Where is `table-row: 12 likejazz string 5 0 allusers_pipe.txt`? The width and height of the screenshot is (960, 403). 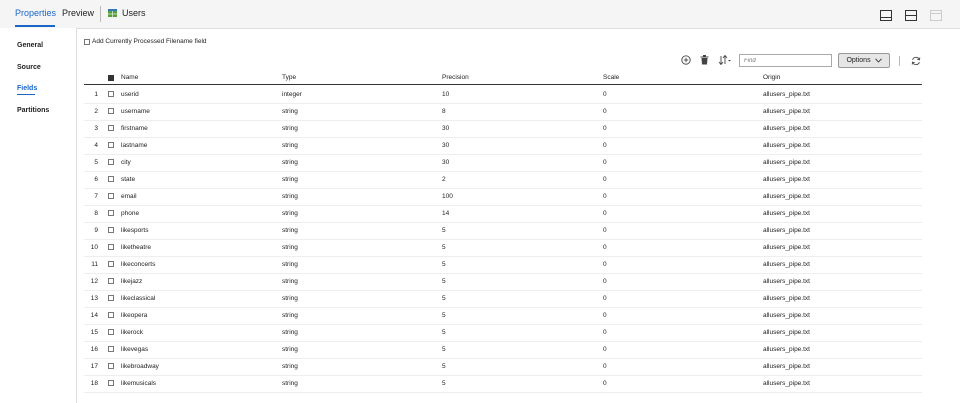 table-row: 12 likejazz string 5 0 allusers_pipe.txt is located at coordinates (503, 282).